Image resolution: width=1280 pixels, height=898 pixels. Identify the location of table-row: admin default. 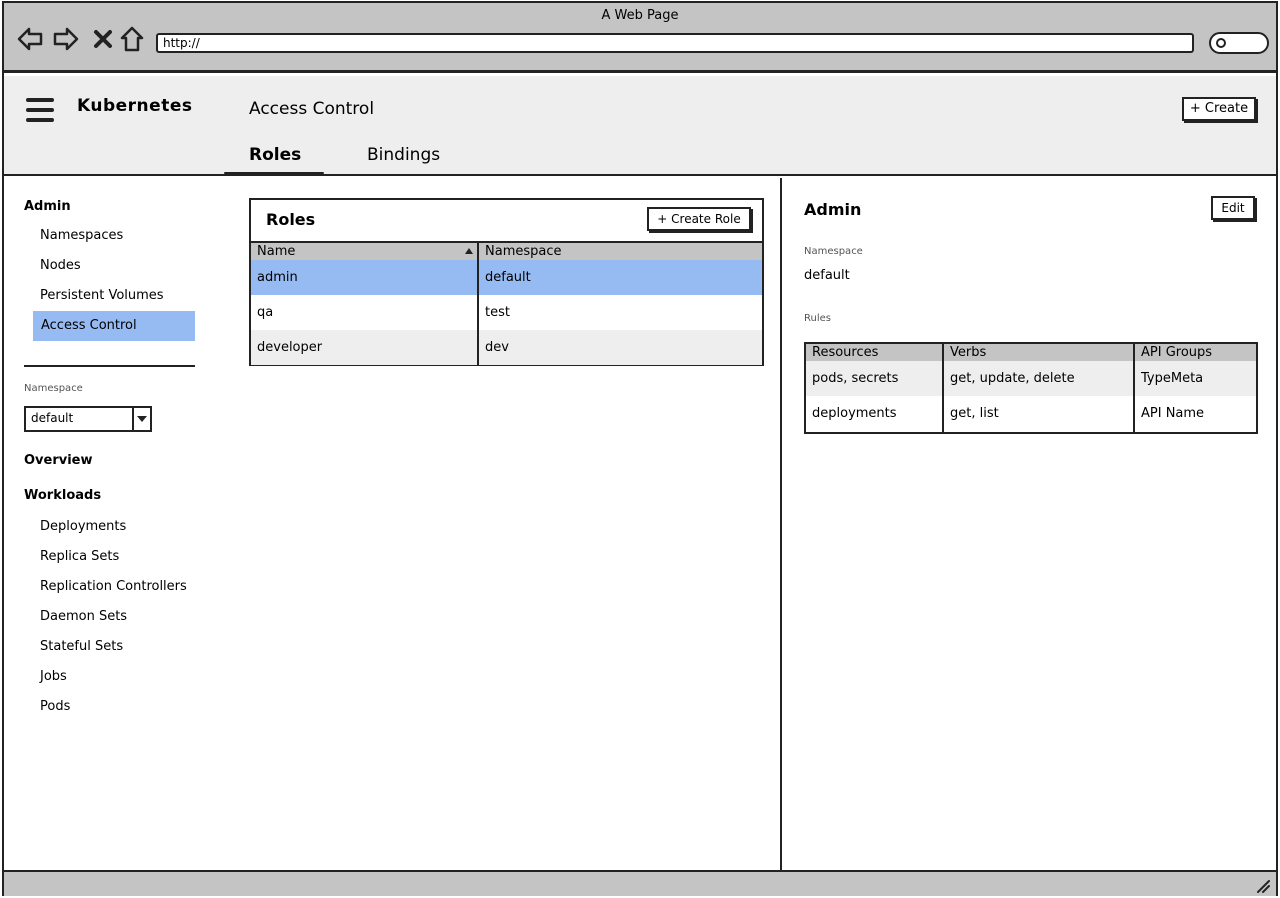
(506, 277).